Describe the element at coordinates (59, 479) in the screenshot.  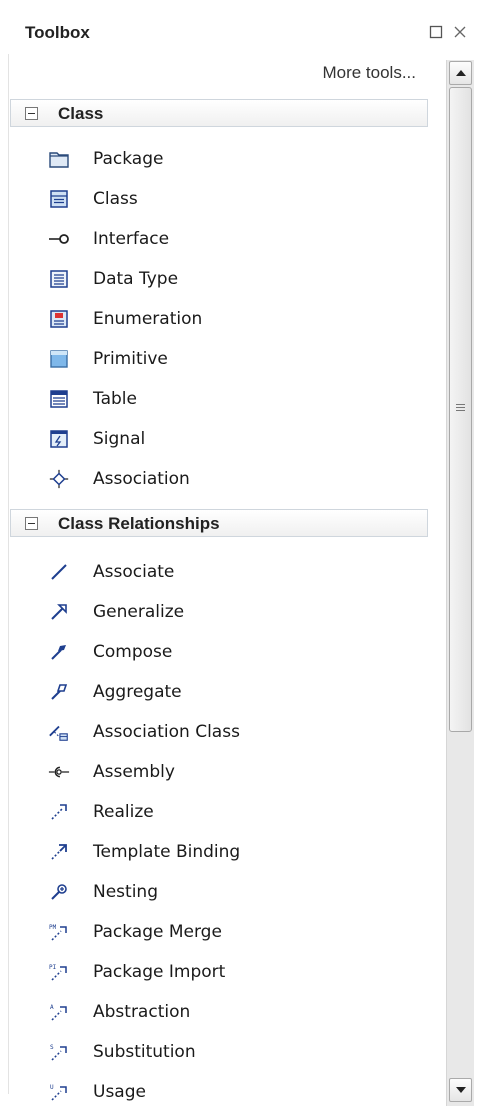
I see `association-diamond-icon` at that location.